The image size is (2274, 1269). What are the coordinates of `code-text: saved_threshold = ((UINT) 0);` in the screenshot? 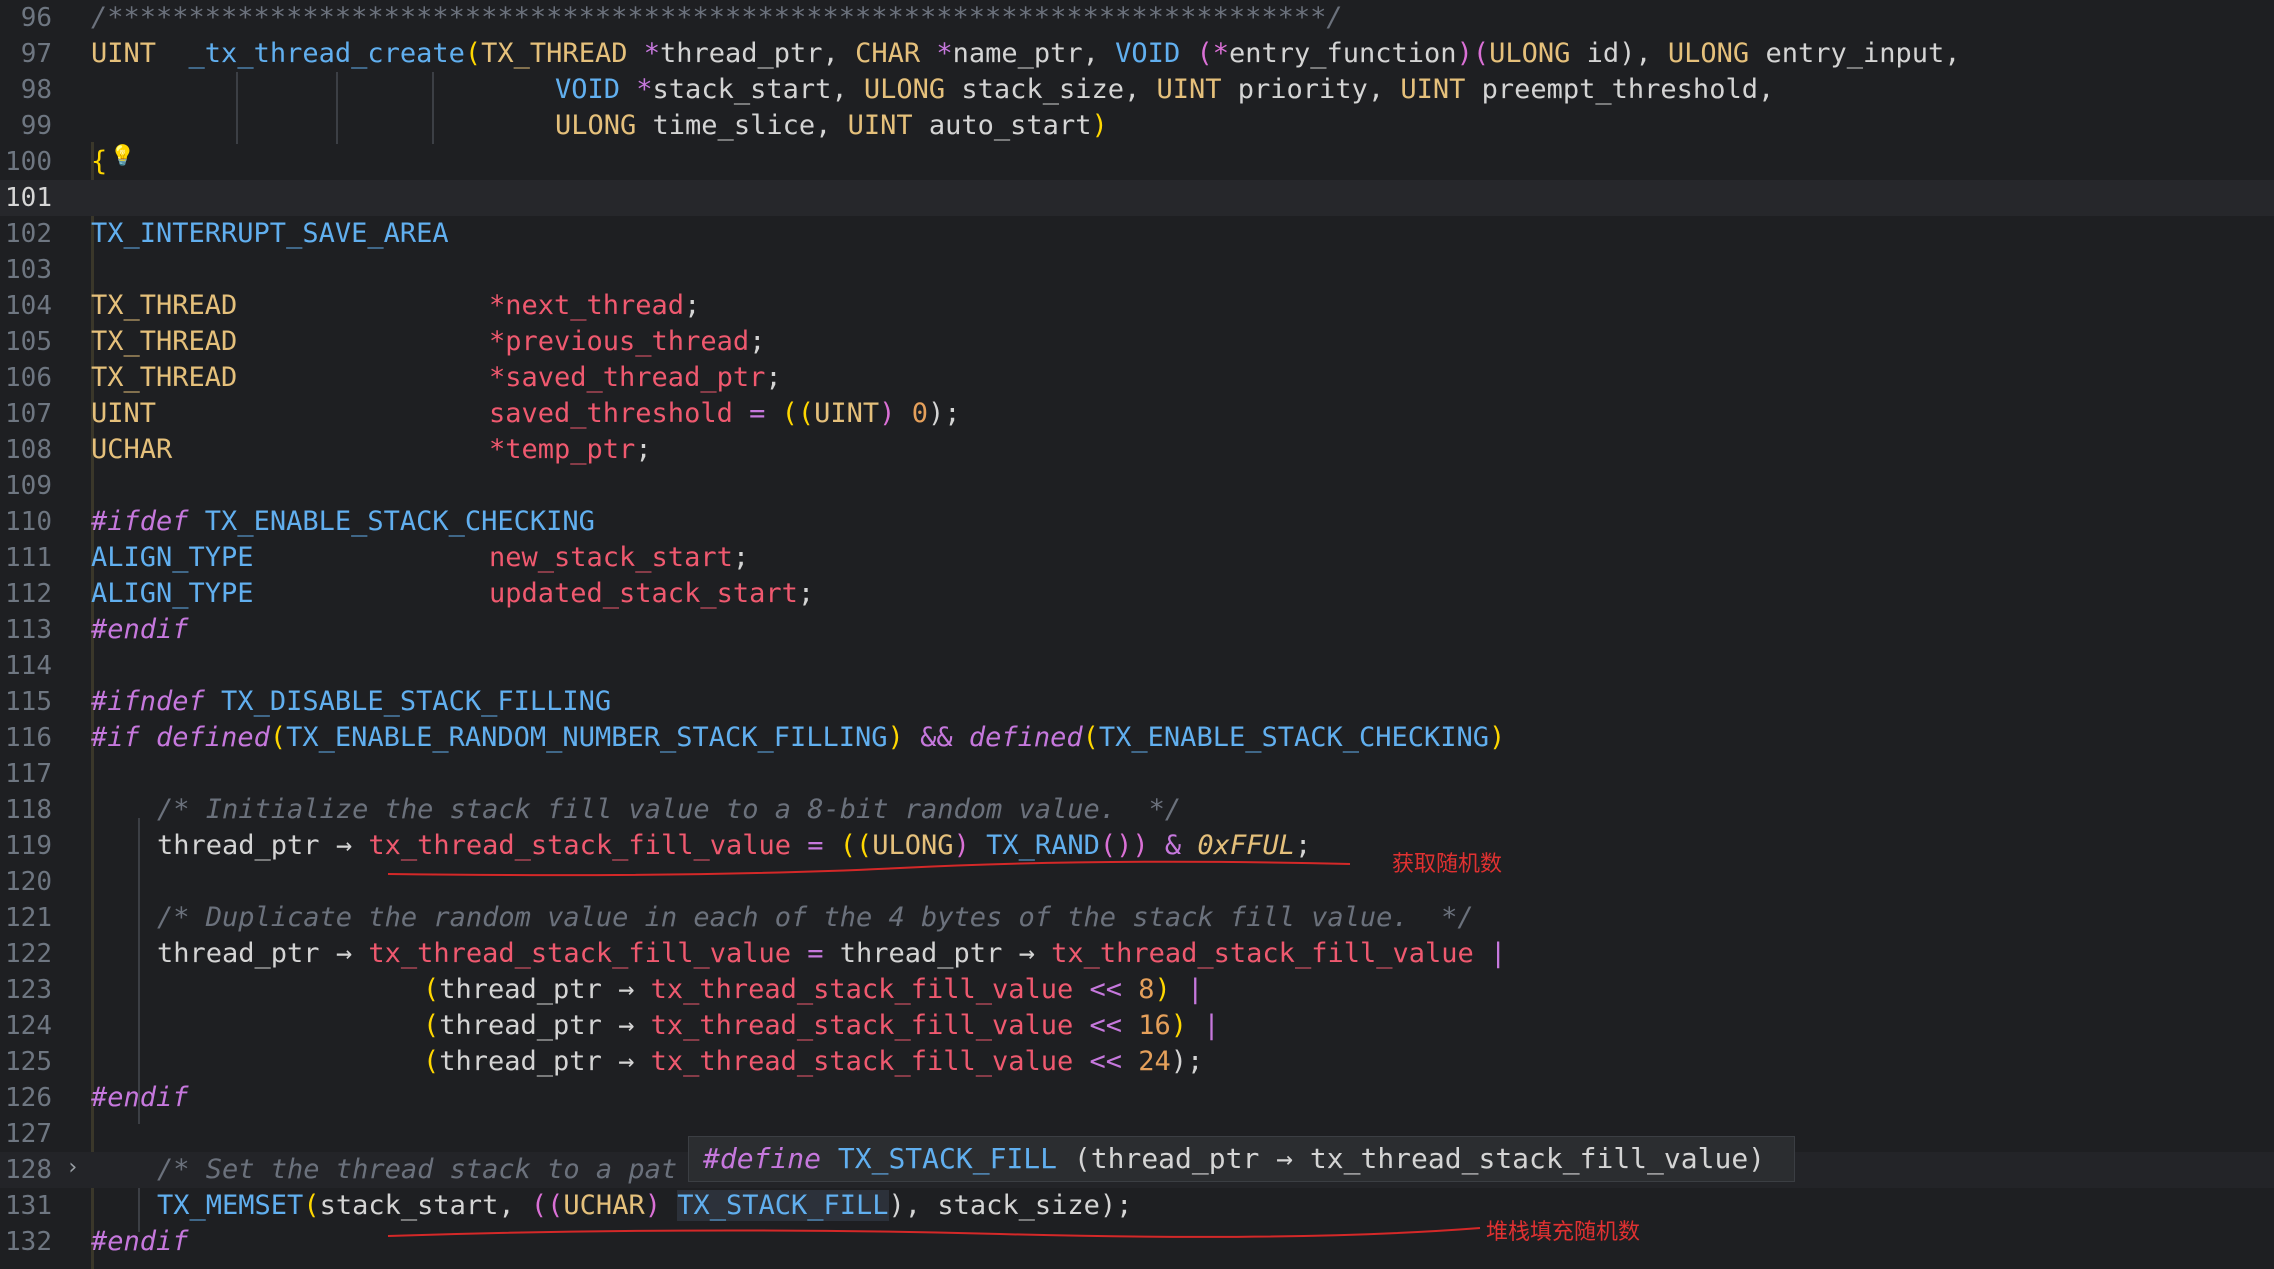 It's located at (725, 413).